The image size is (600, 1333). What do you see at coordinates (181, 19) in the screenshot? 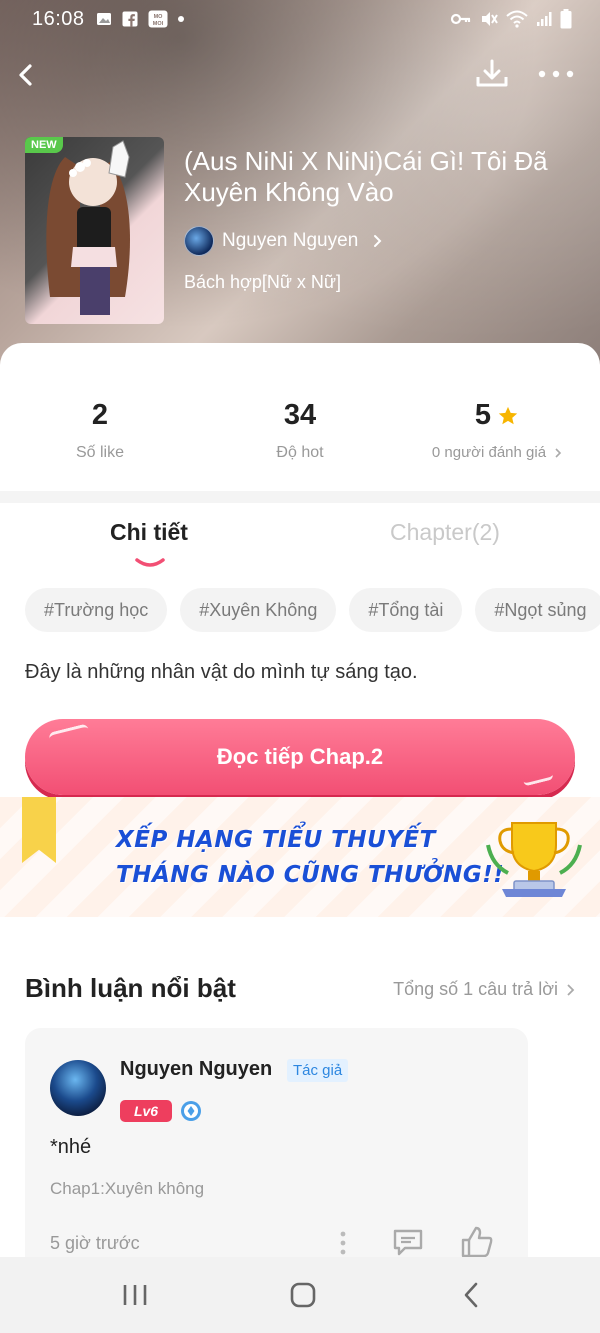
I see `dot-icon` at bounding box center [181, 19].